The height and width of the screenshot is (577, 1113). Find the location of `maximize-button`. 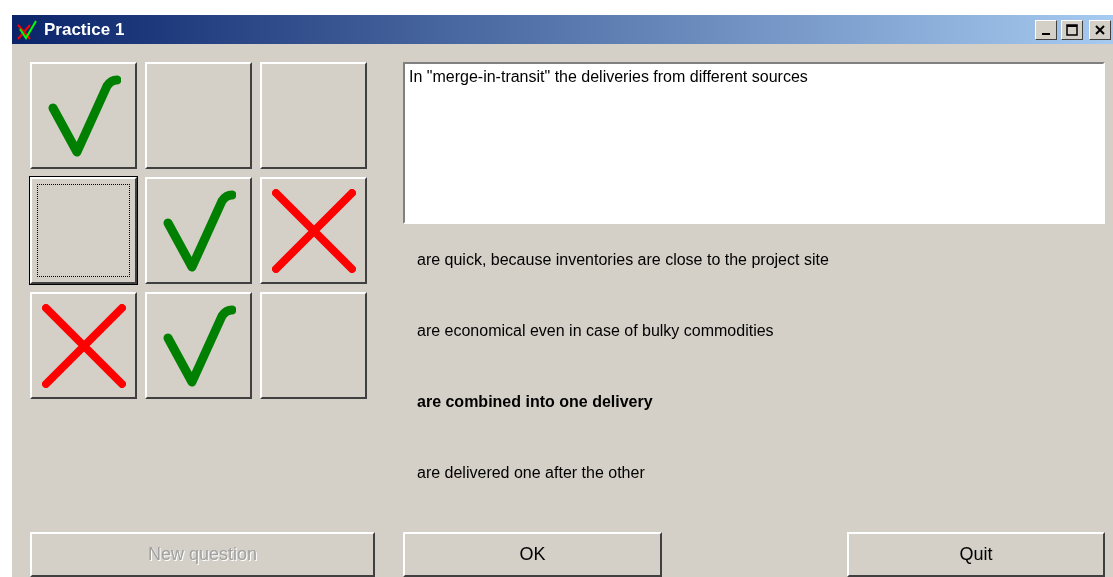

maximize-button is located at coordinates (1072, 29).